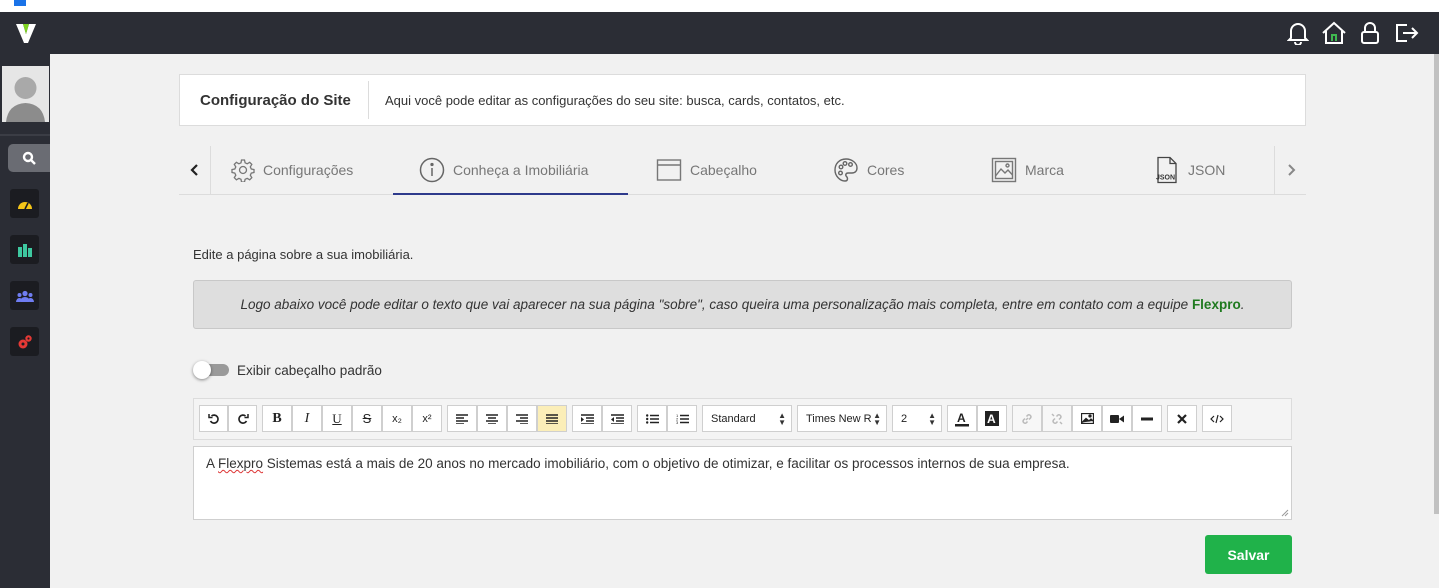 The width and height of the screenshot is (1439, 588). Describe the element at coordinates (213, 418) in the screenshot. I see `undo-button` at that location.